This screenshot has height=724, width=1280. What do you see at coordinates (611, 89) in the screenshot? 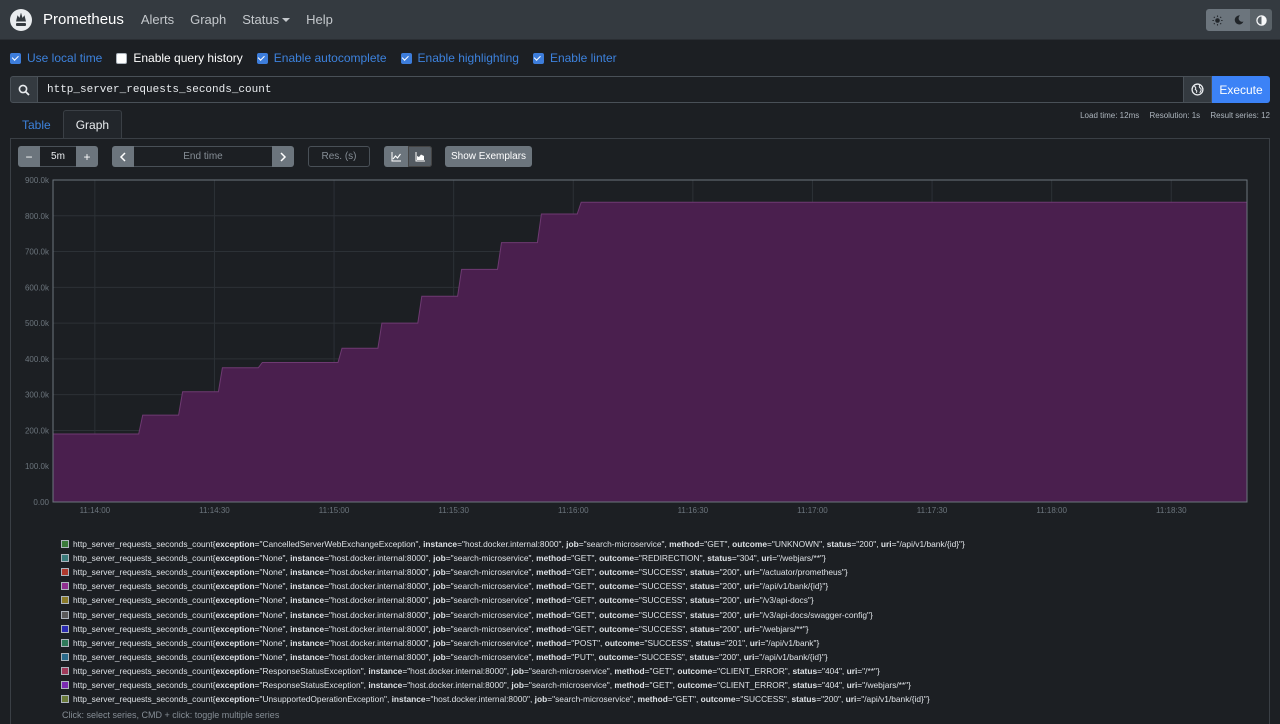
I see `expression-input: http_server_requests_seconds_count` at bounding box center [611, 89].